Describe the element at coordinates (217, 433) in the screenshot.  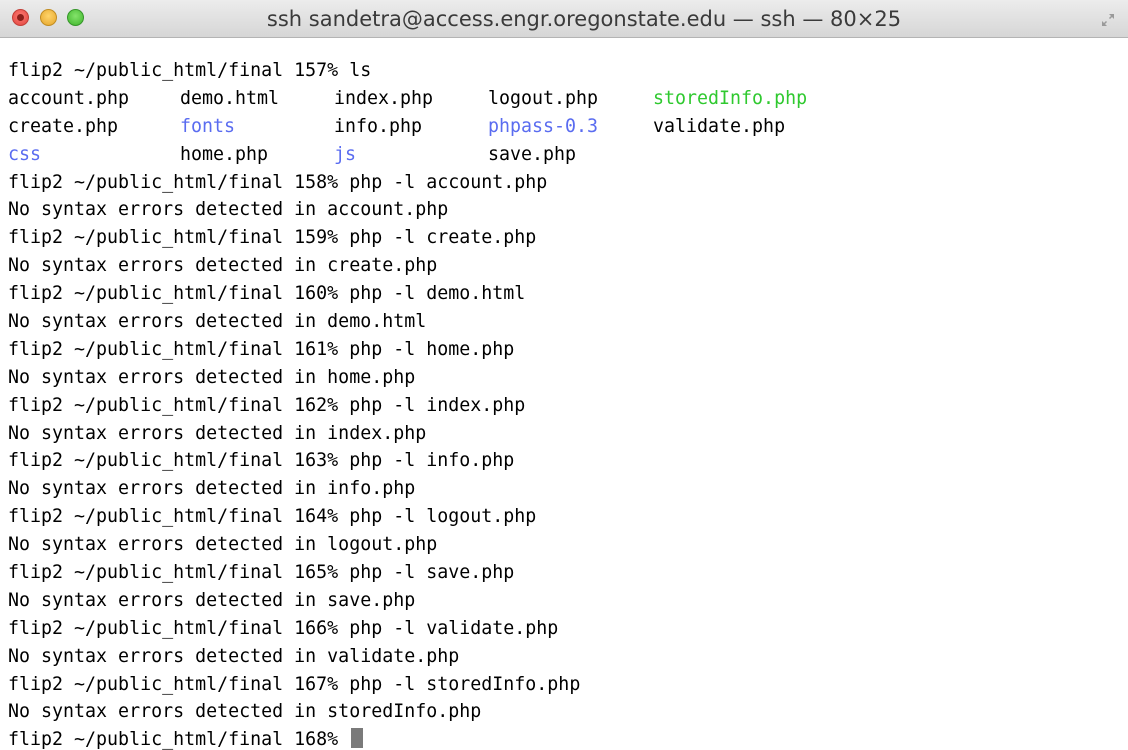
I see `output-line: No syntax errors detected in index.php` at that location.